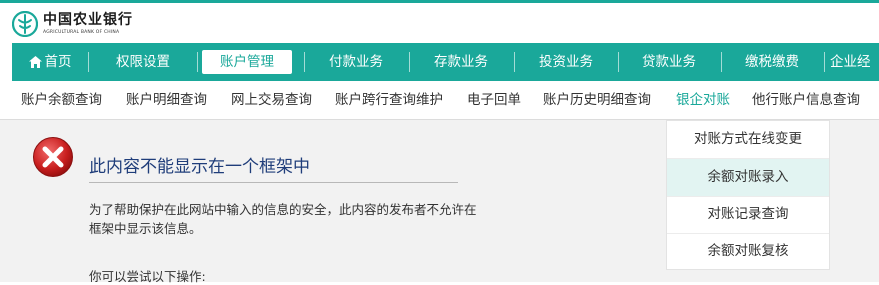 This screenshot has width=879, height=285. What do you see at coordinates (748, 214) in the screenshot?
I see `menu-item-reconciliation-record-query: 对账记录查询` at bounding box center [748, 214].